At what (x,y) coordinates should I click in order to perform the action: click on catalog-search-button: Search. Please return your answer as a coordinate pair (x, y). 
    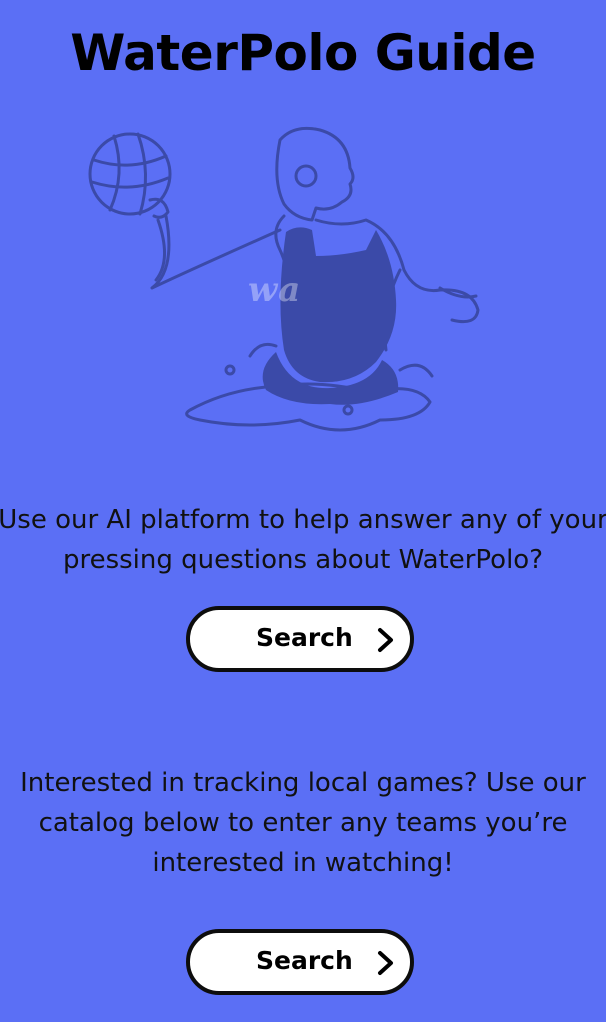
    Looking at the image, I should click on (300, 962).